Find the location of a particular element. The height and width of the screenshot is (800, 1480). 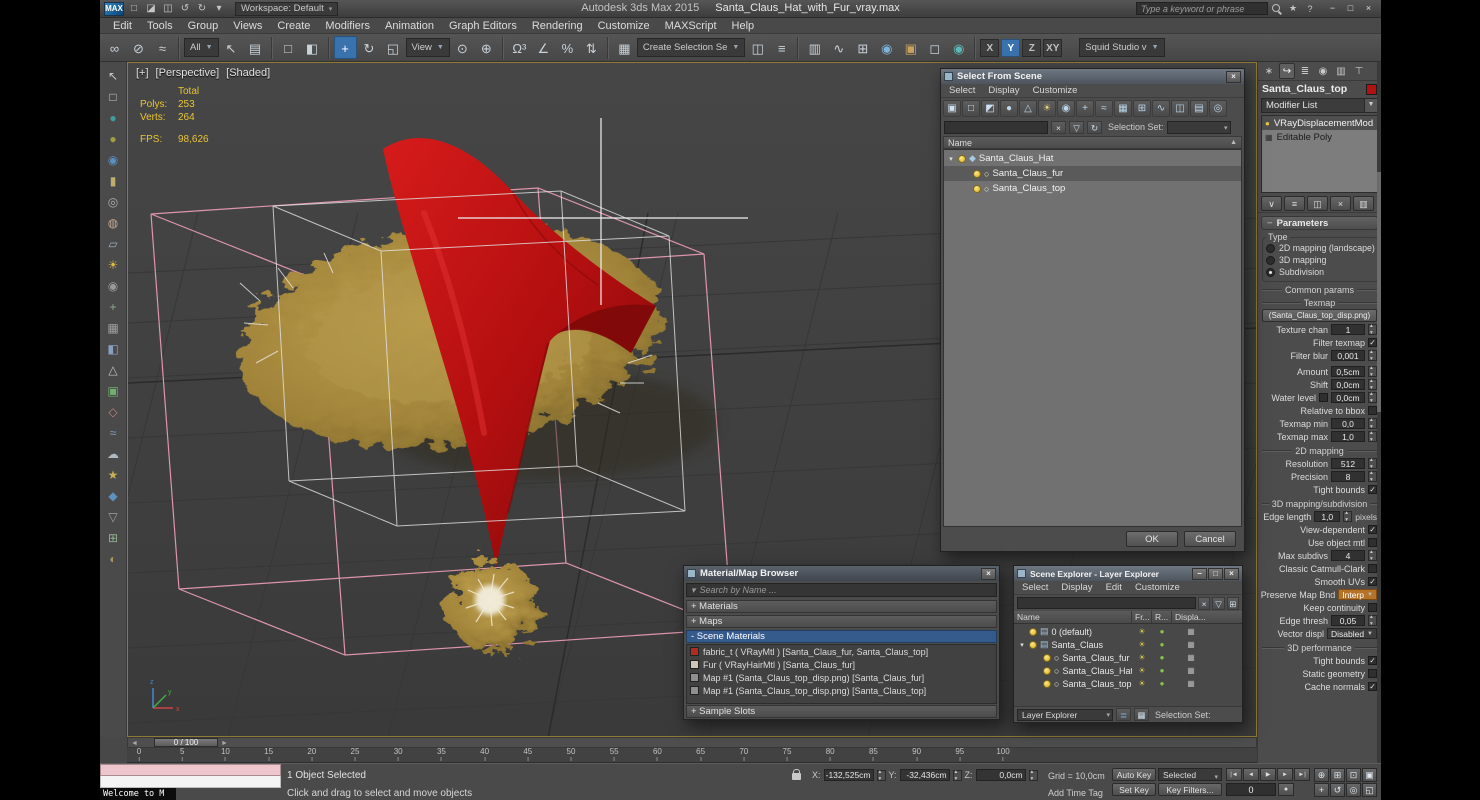

expand-icon: ▾ is located at coordinates (1022, 645).